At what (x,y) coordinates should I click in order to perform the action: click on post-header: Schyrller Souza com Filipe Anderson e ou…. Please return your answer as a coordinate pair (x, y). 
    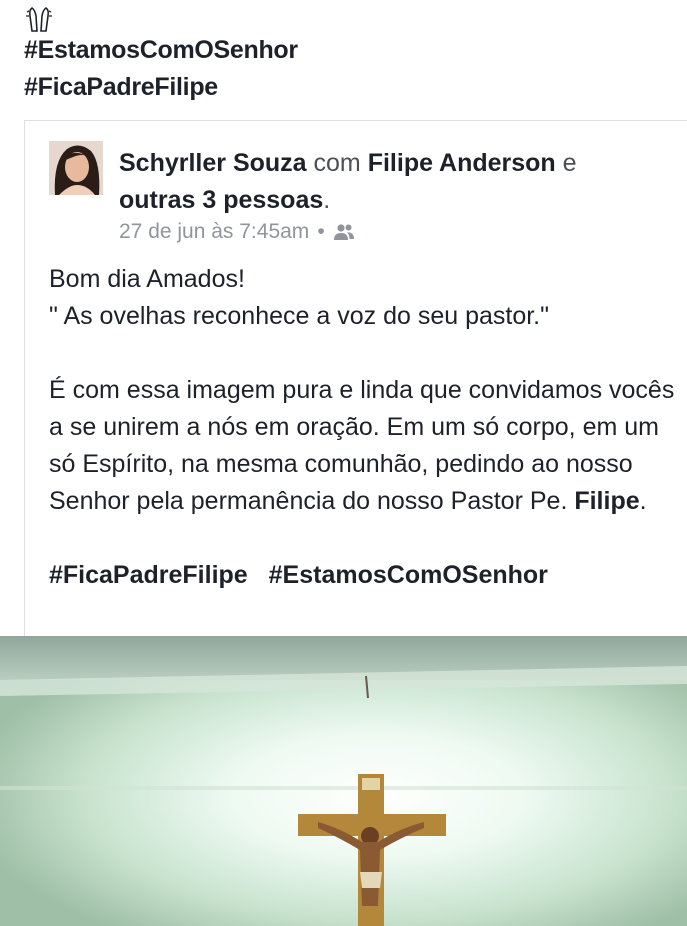
    Looking at the image, I should click on (379, 182).